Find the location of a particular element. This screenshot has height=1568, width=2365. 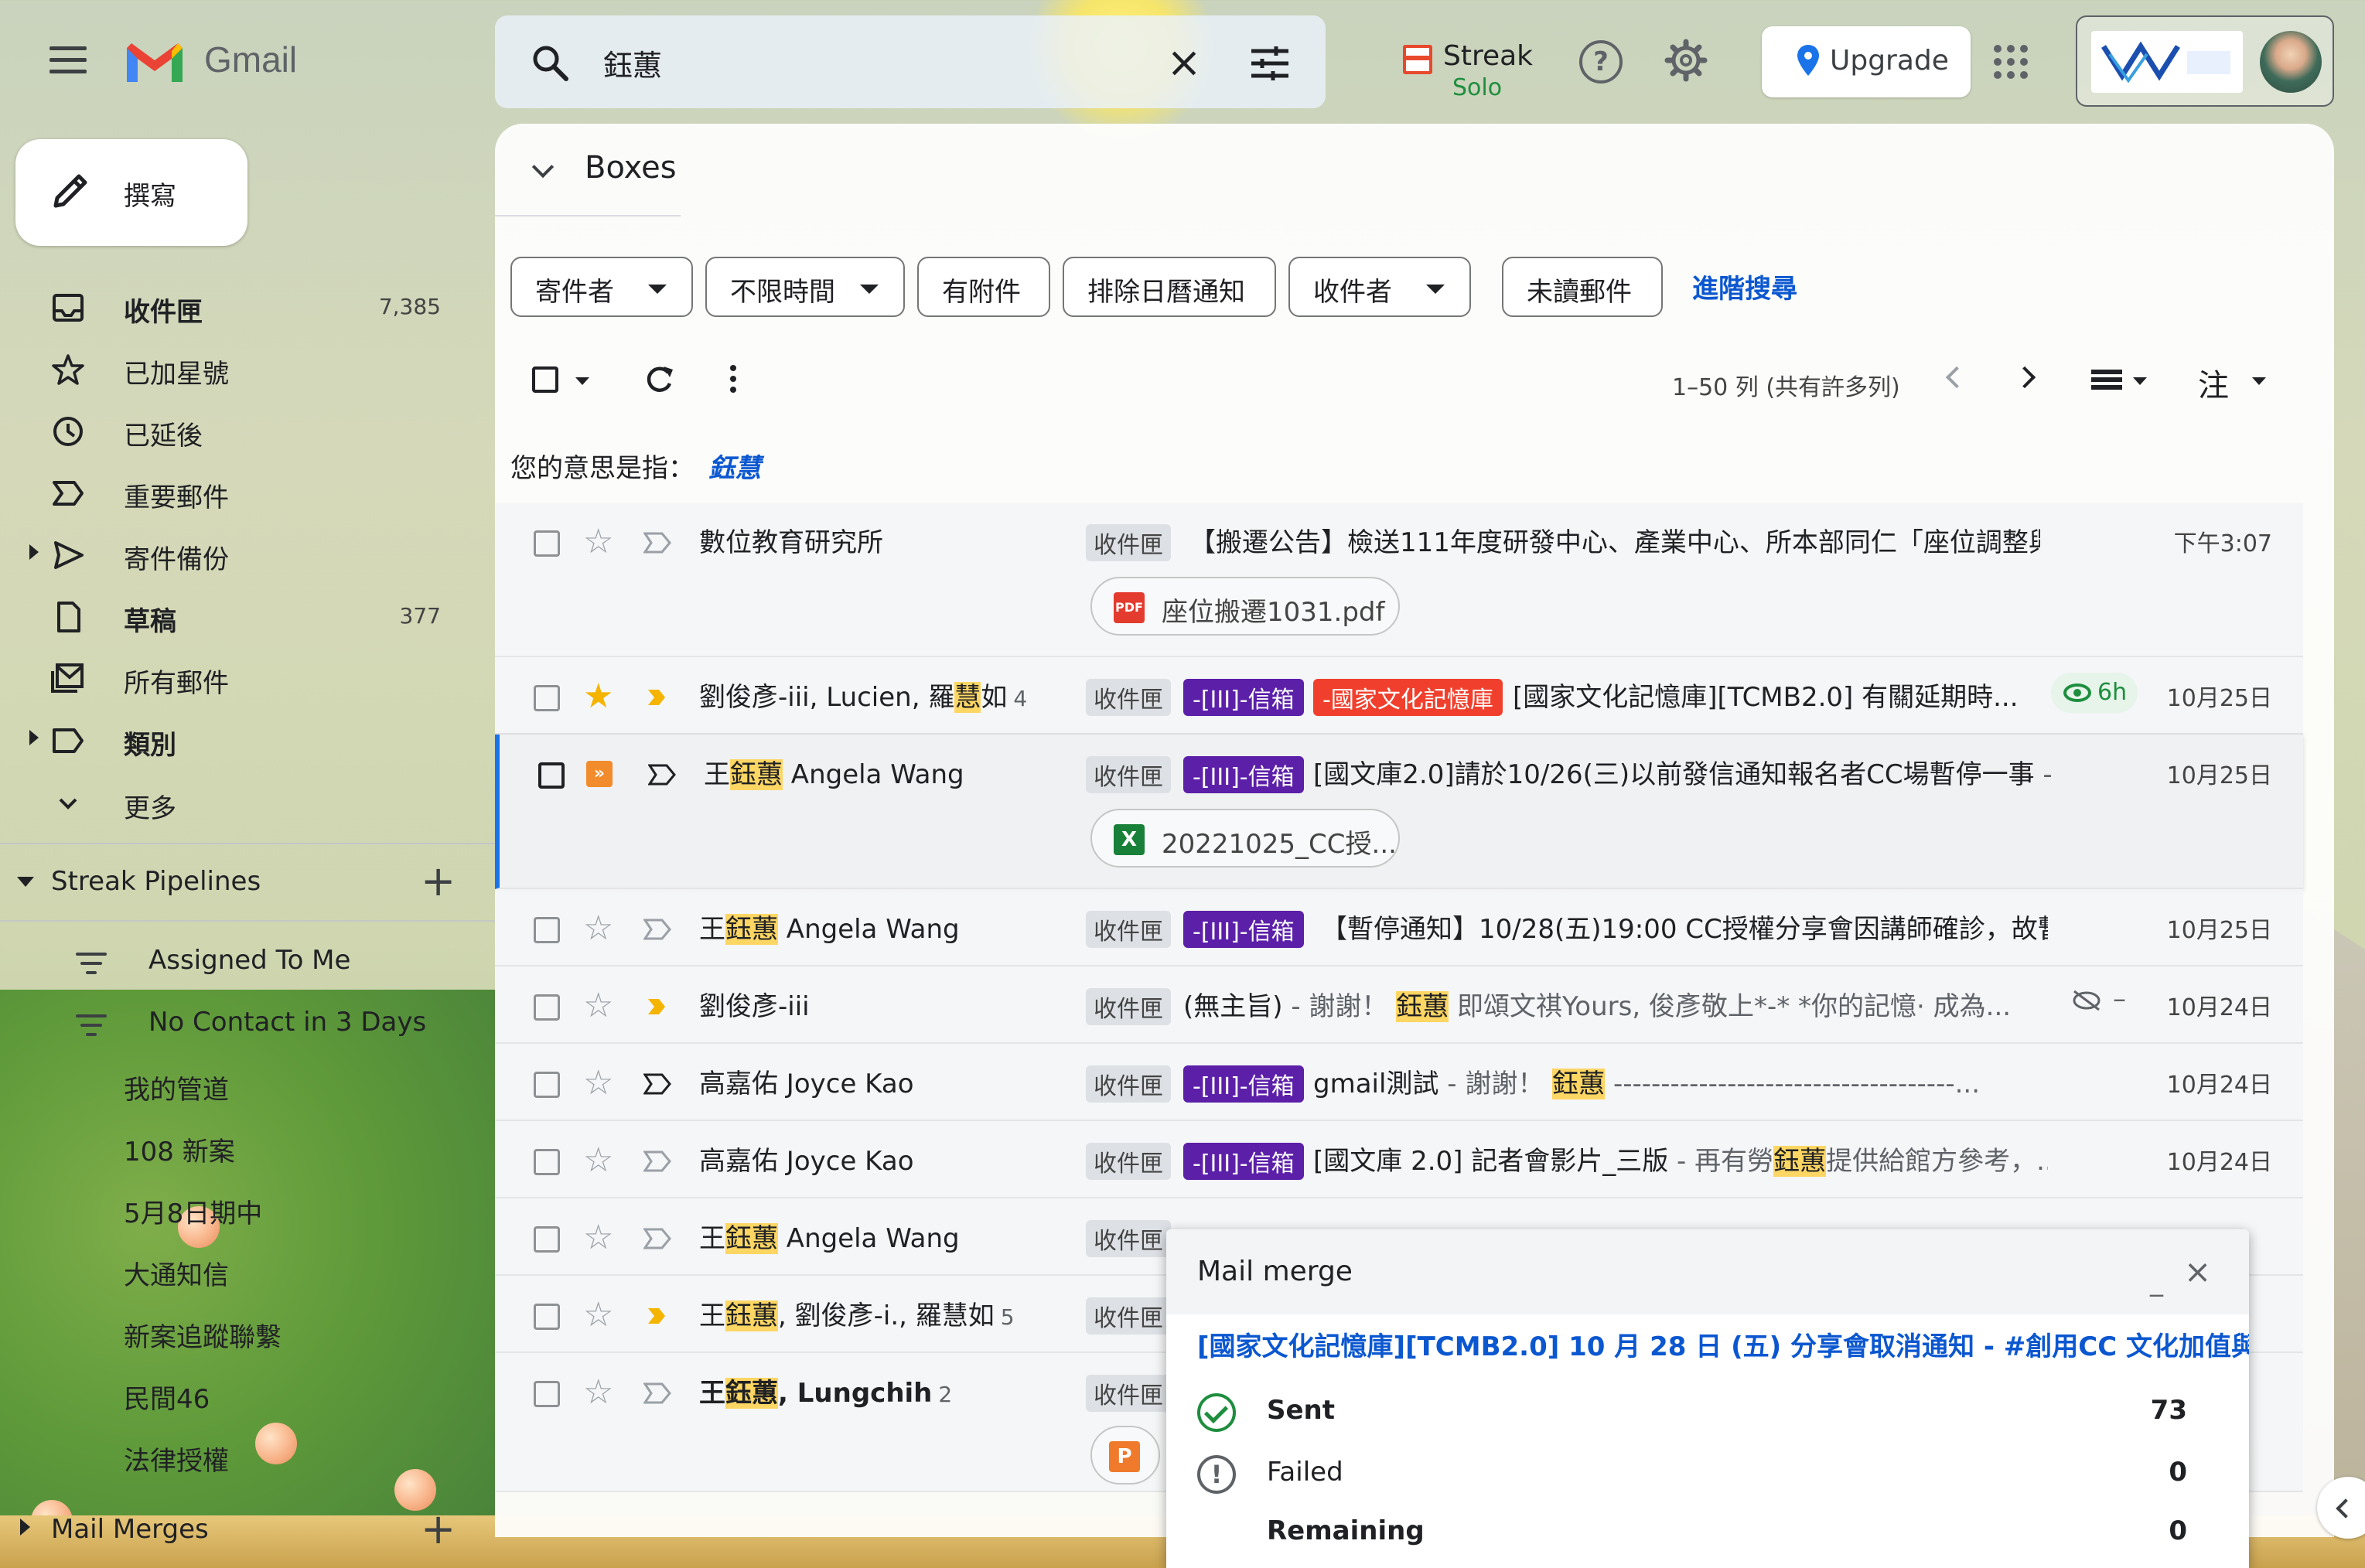

gmail-logo-icon is located at coordinates (155, 62).